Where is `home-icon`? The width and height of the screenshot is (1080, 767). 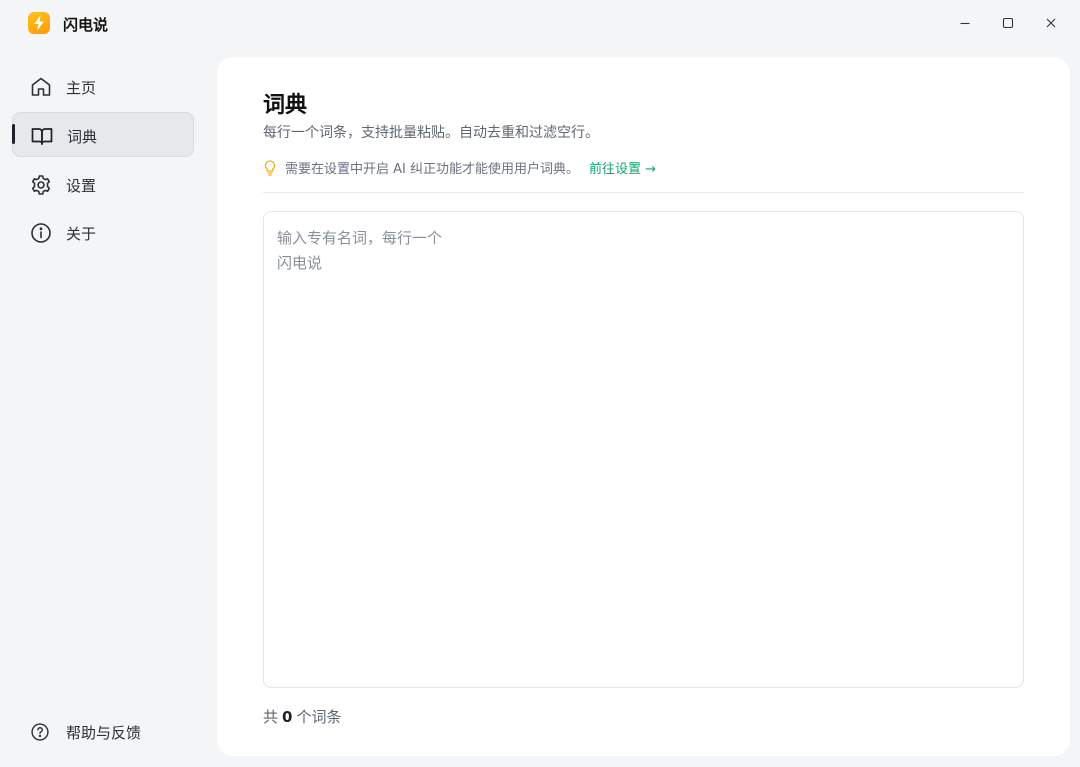 home-icon is located at coordinates (41, 86).